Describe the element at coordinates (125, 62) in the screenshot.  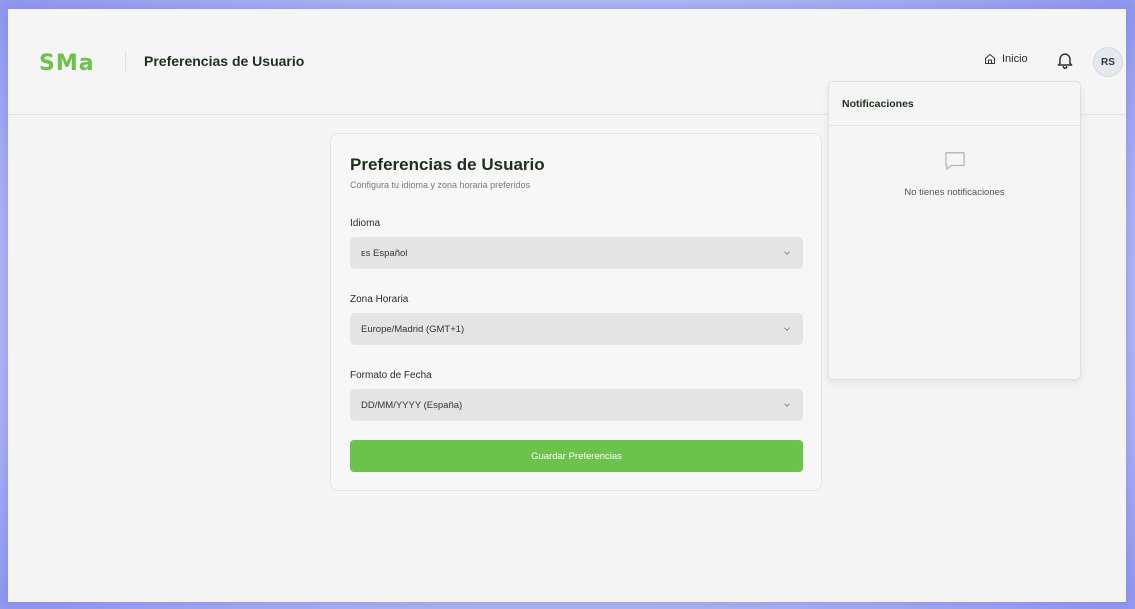
I see `header-divider` at that location.